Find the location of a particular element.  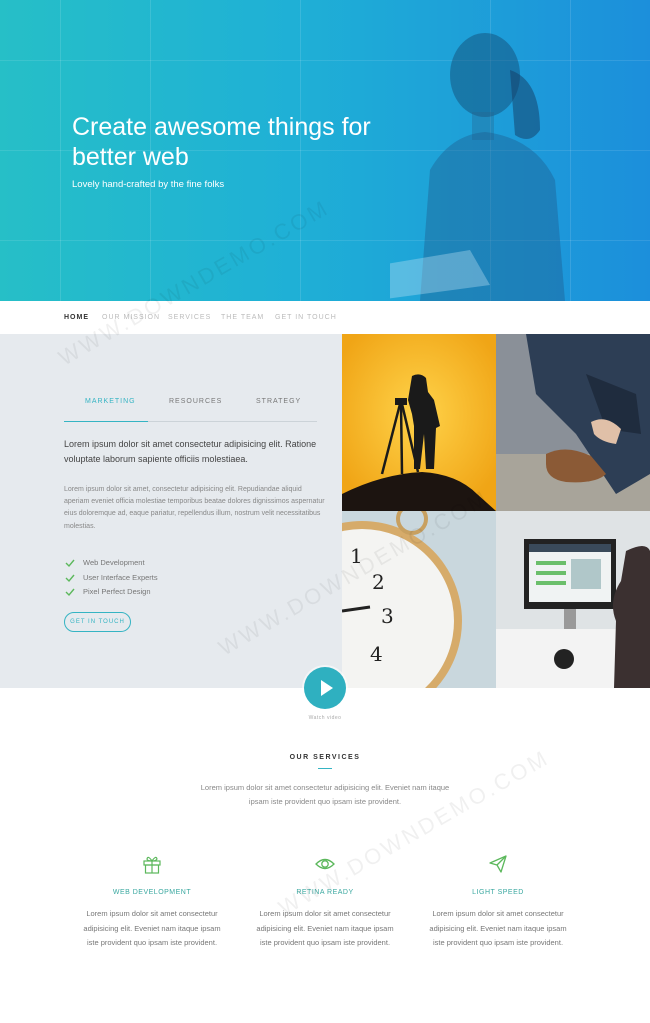

nav-item-the-team: THE TEAM is located at coordinates (242, 317).